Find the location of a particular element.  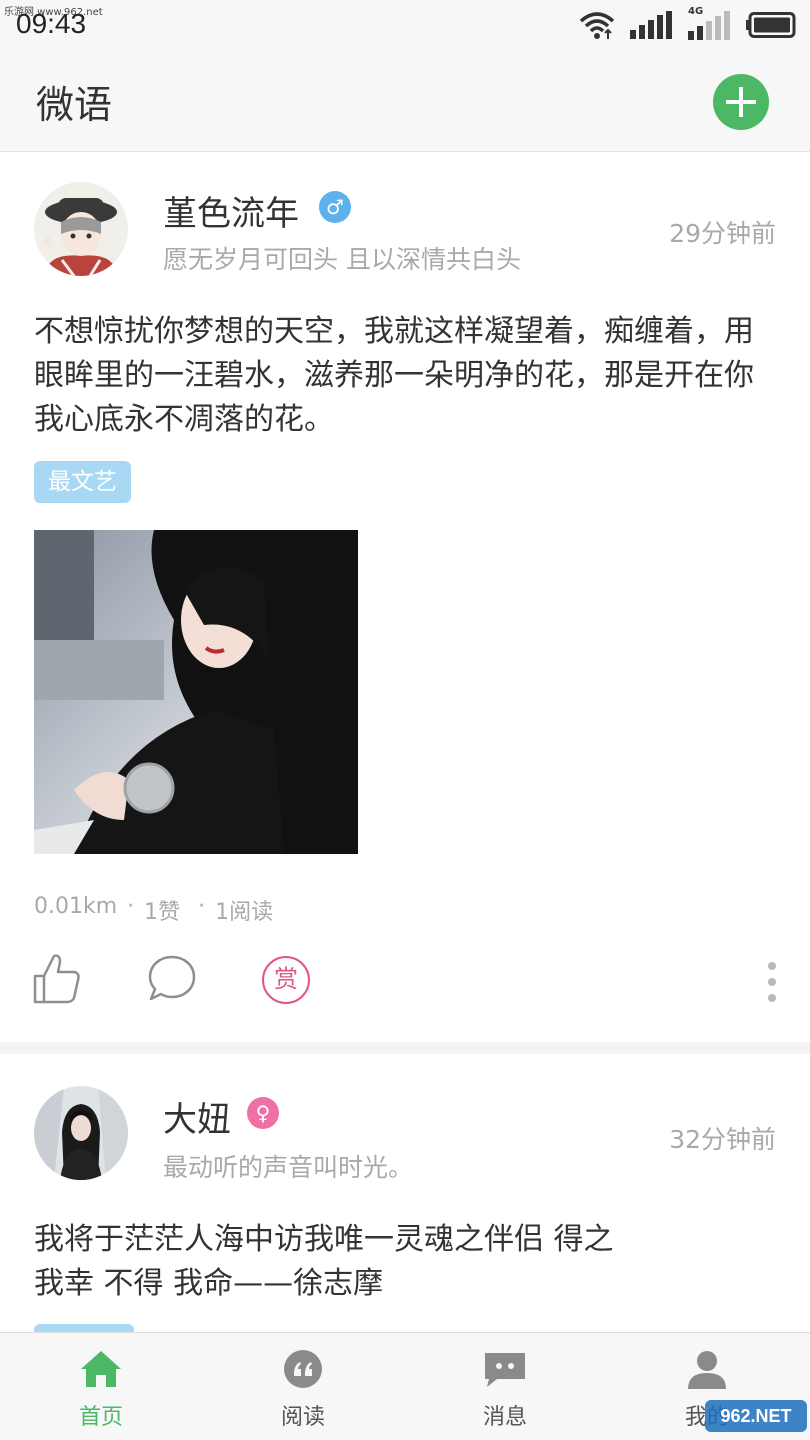

battery-icon is located at coordinates (771, 25).